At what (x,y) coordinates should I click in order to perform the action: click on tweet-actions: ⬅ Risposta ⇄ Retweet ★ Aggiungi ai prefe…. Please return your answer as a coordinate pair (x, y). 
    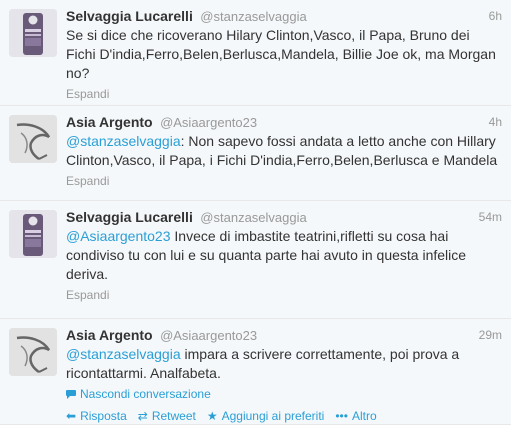
    Looking at the image, I should click on (284, 416).